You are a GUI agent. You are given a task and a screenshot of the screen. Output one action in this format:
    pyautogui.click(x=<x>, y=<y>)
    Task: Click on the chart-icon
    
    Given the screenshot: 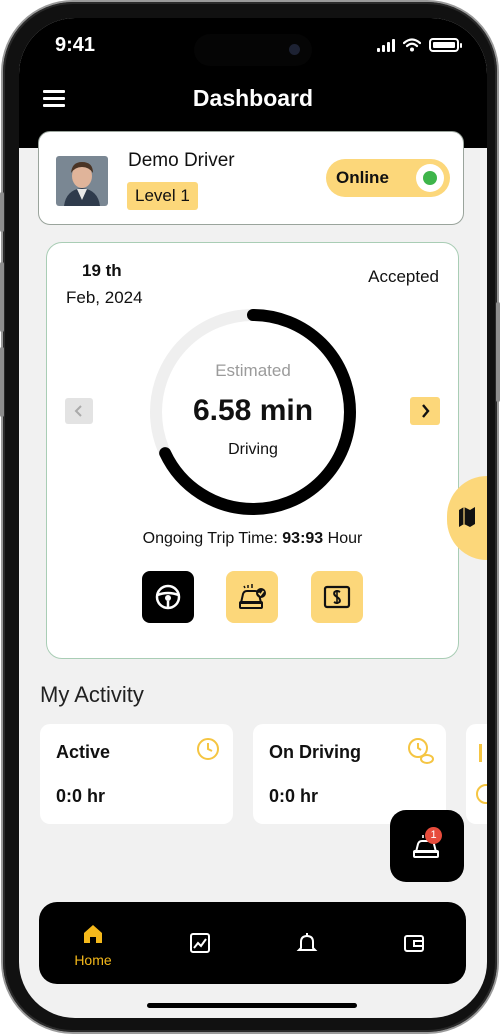 What is the action you would take?
    pyautogui.click(x=200, y=943)
    